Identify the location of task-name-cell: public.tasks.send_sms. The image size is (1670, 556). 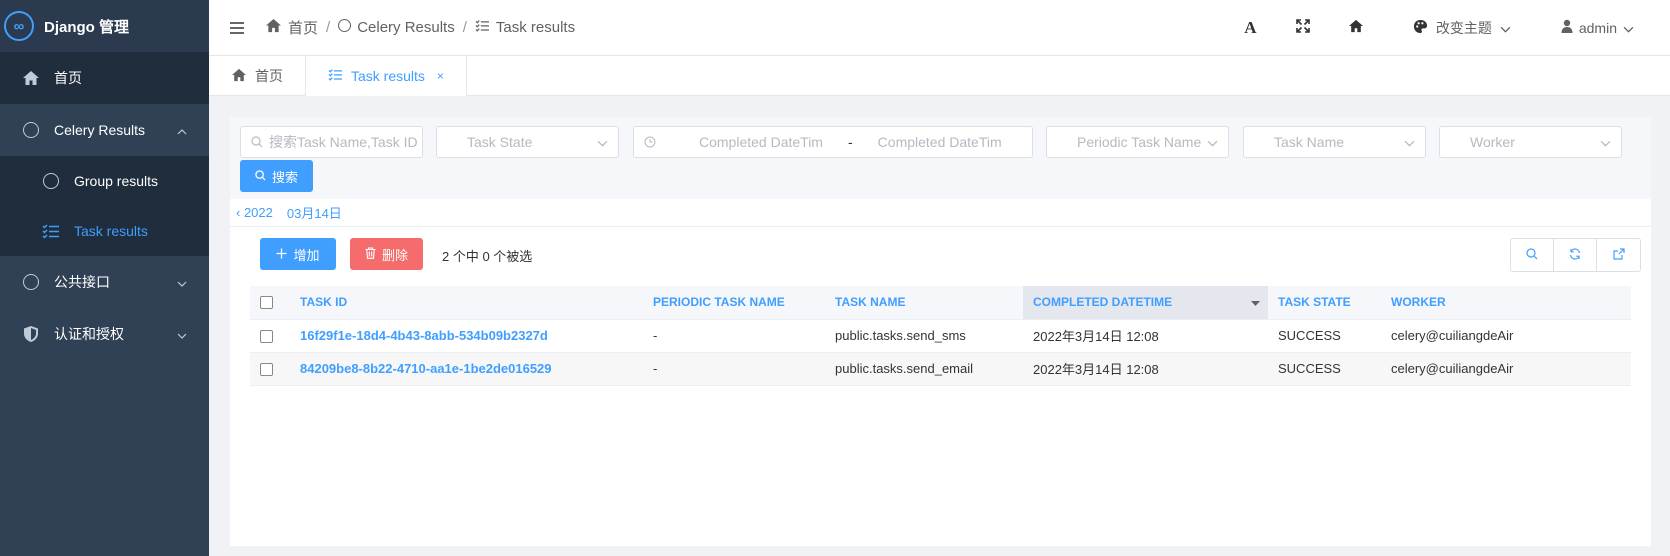
(900, 335).